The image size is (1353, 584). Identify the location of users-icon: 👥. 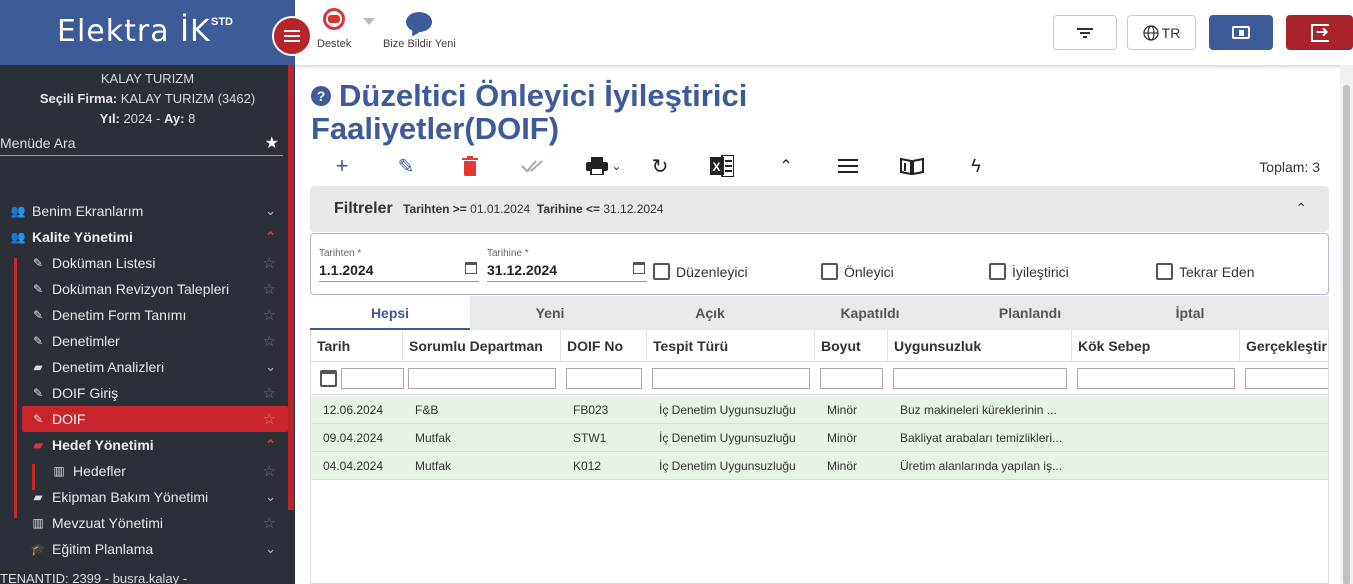
(18, 211).